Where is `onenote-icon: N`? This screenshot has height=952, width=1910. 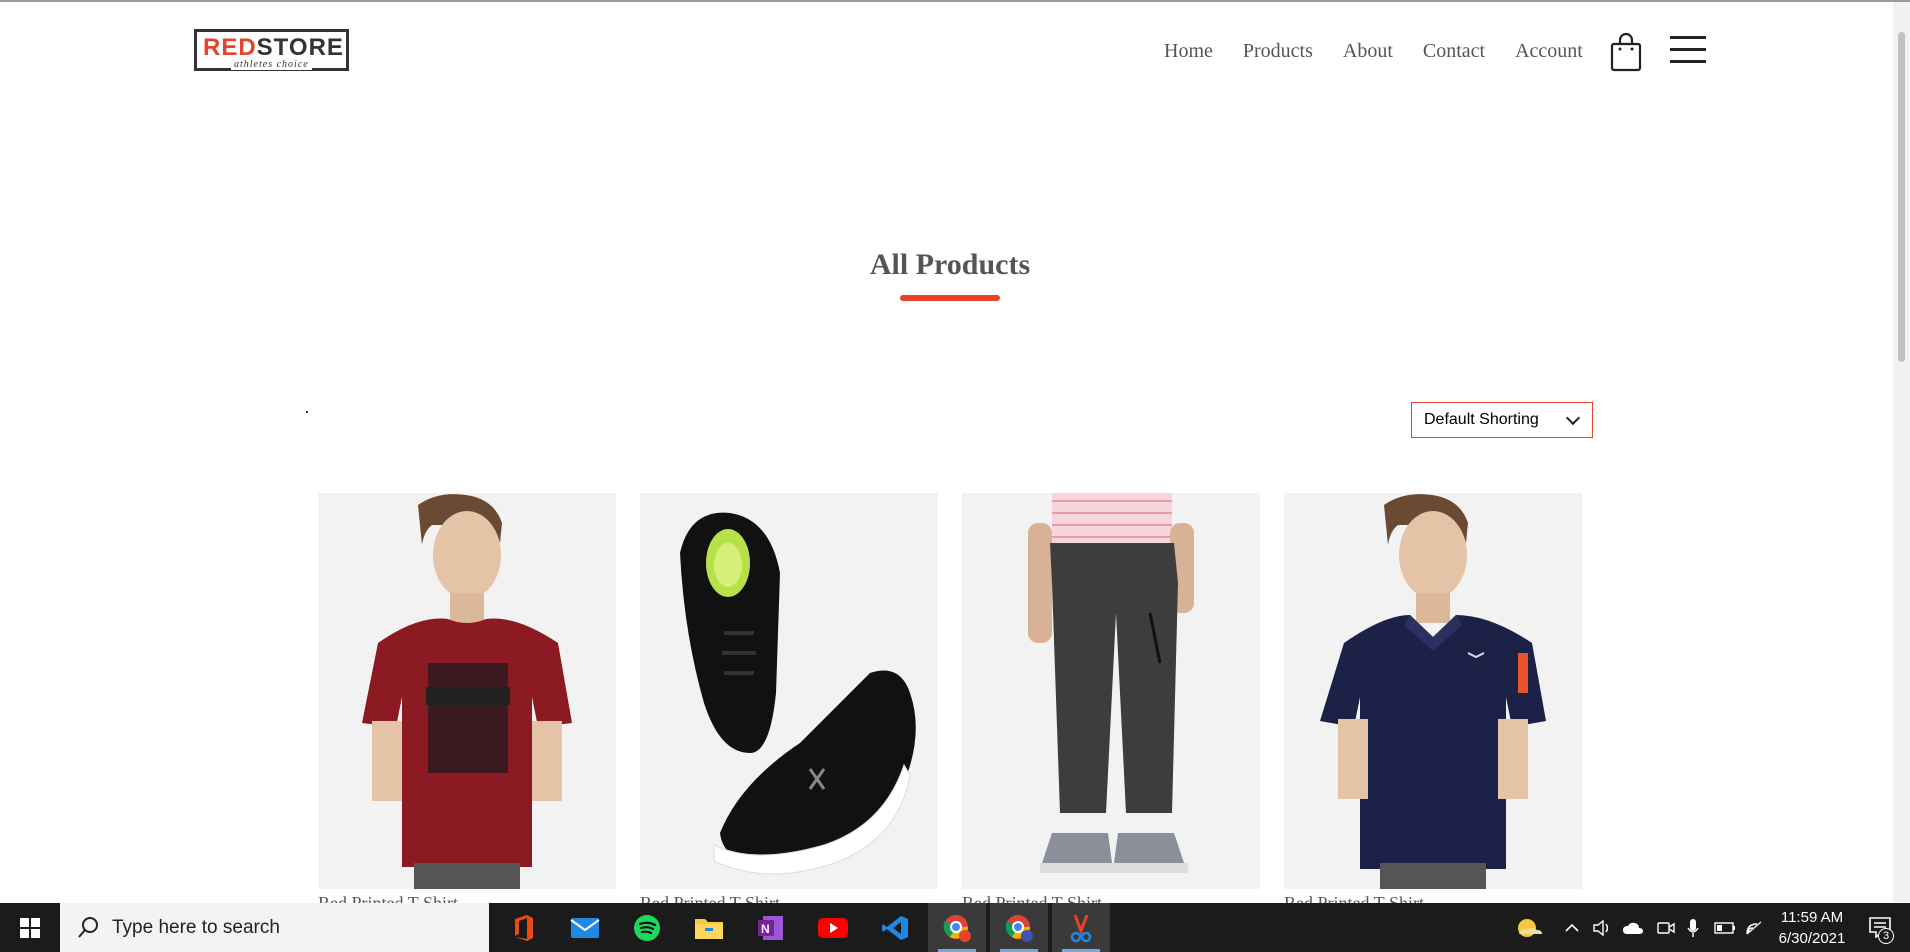
onenote-icon: N is located at coordinates (771, 927).